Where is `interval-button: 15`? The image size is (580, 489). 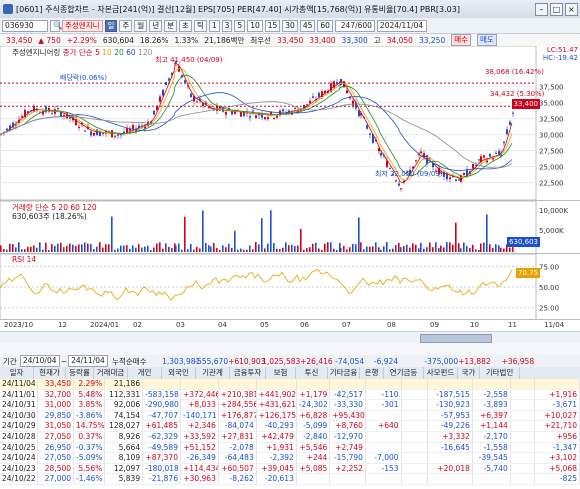
interval-button: 15 is located at coordinates (272, 25).